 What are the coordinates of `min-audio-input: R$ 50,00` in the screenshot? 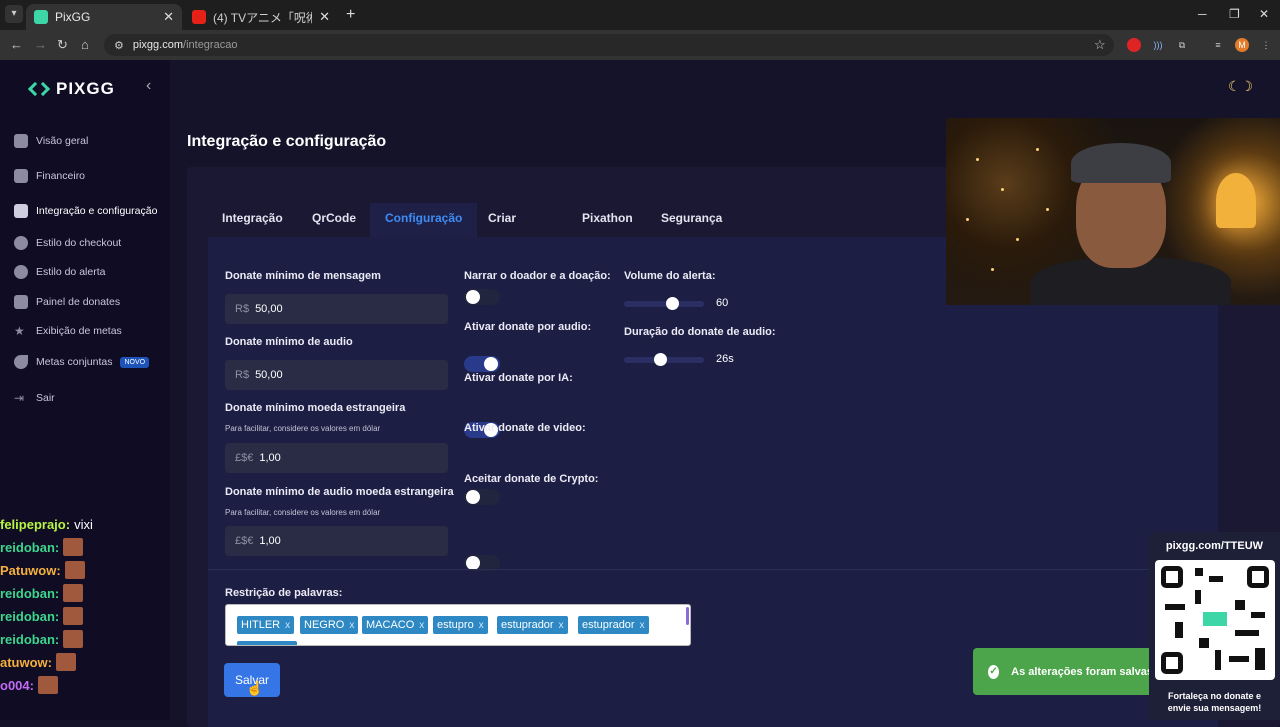 It's located at (336, 375).